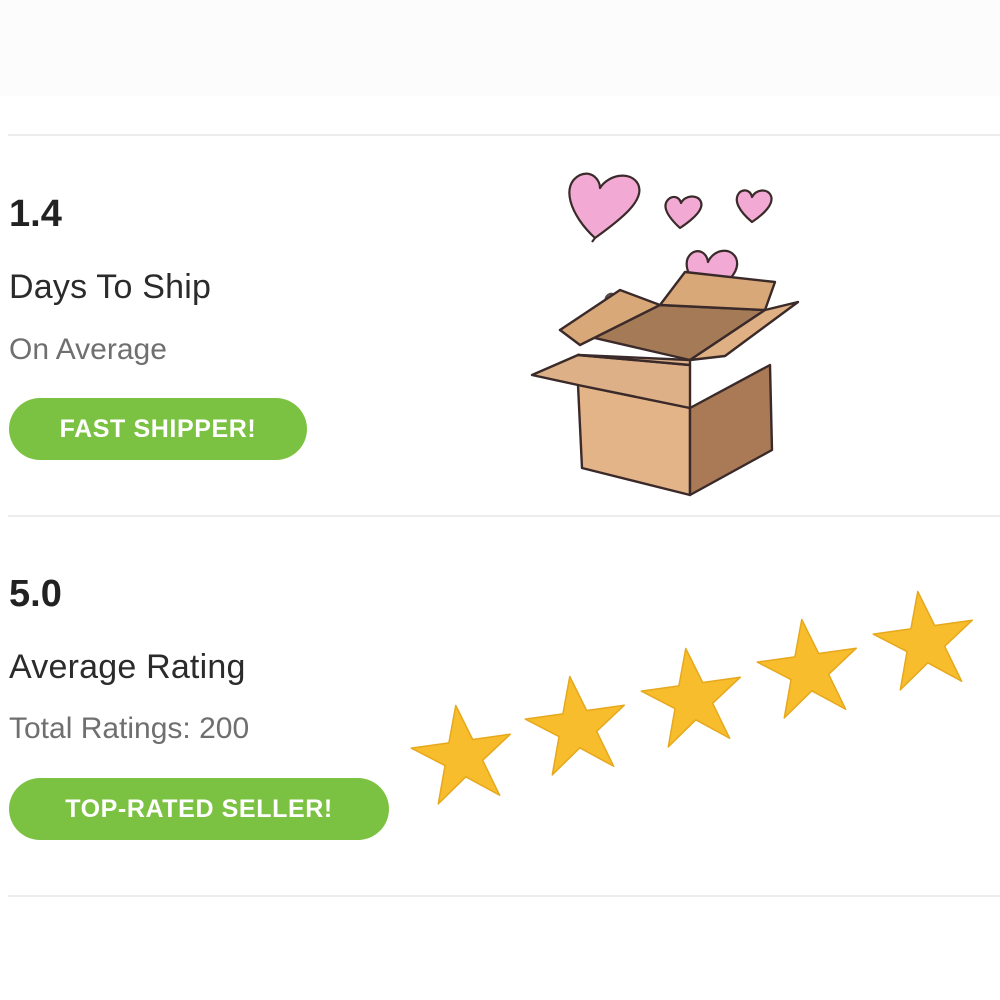  I want to click on average-rating-label: Average Rating, so click(127, 667).